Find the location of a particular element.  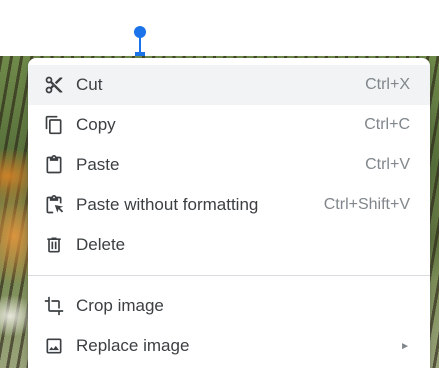

menu-item-label: Cut is located at coordinates (89, 84).